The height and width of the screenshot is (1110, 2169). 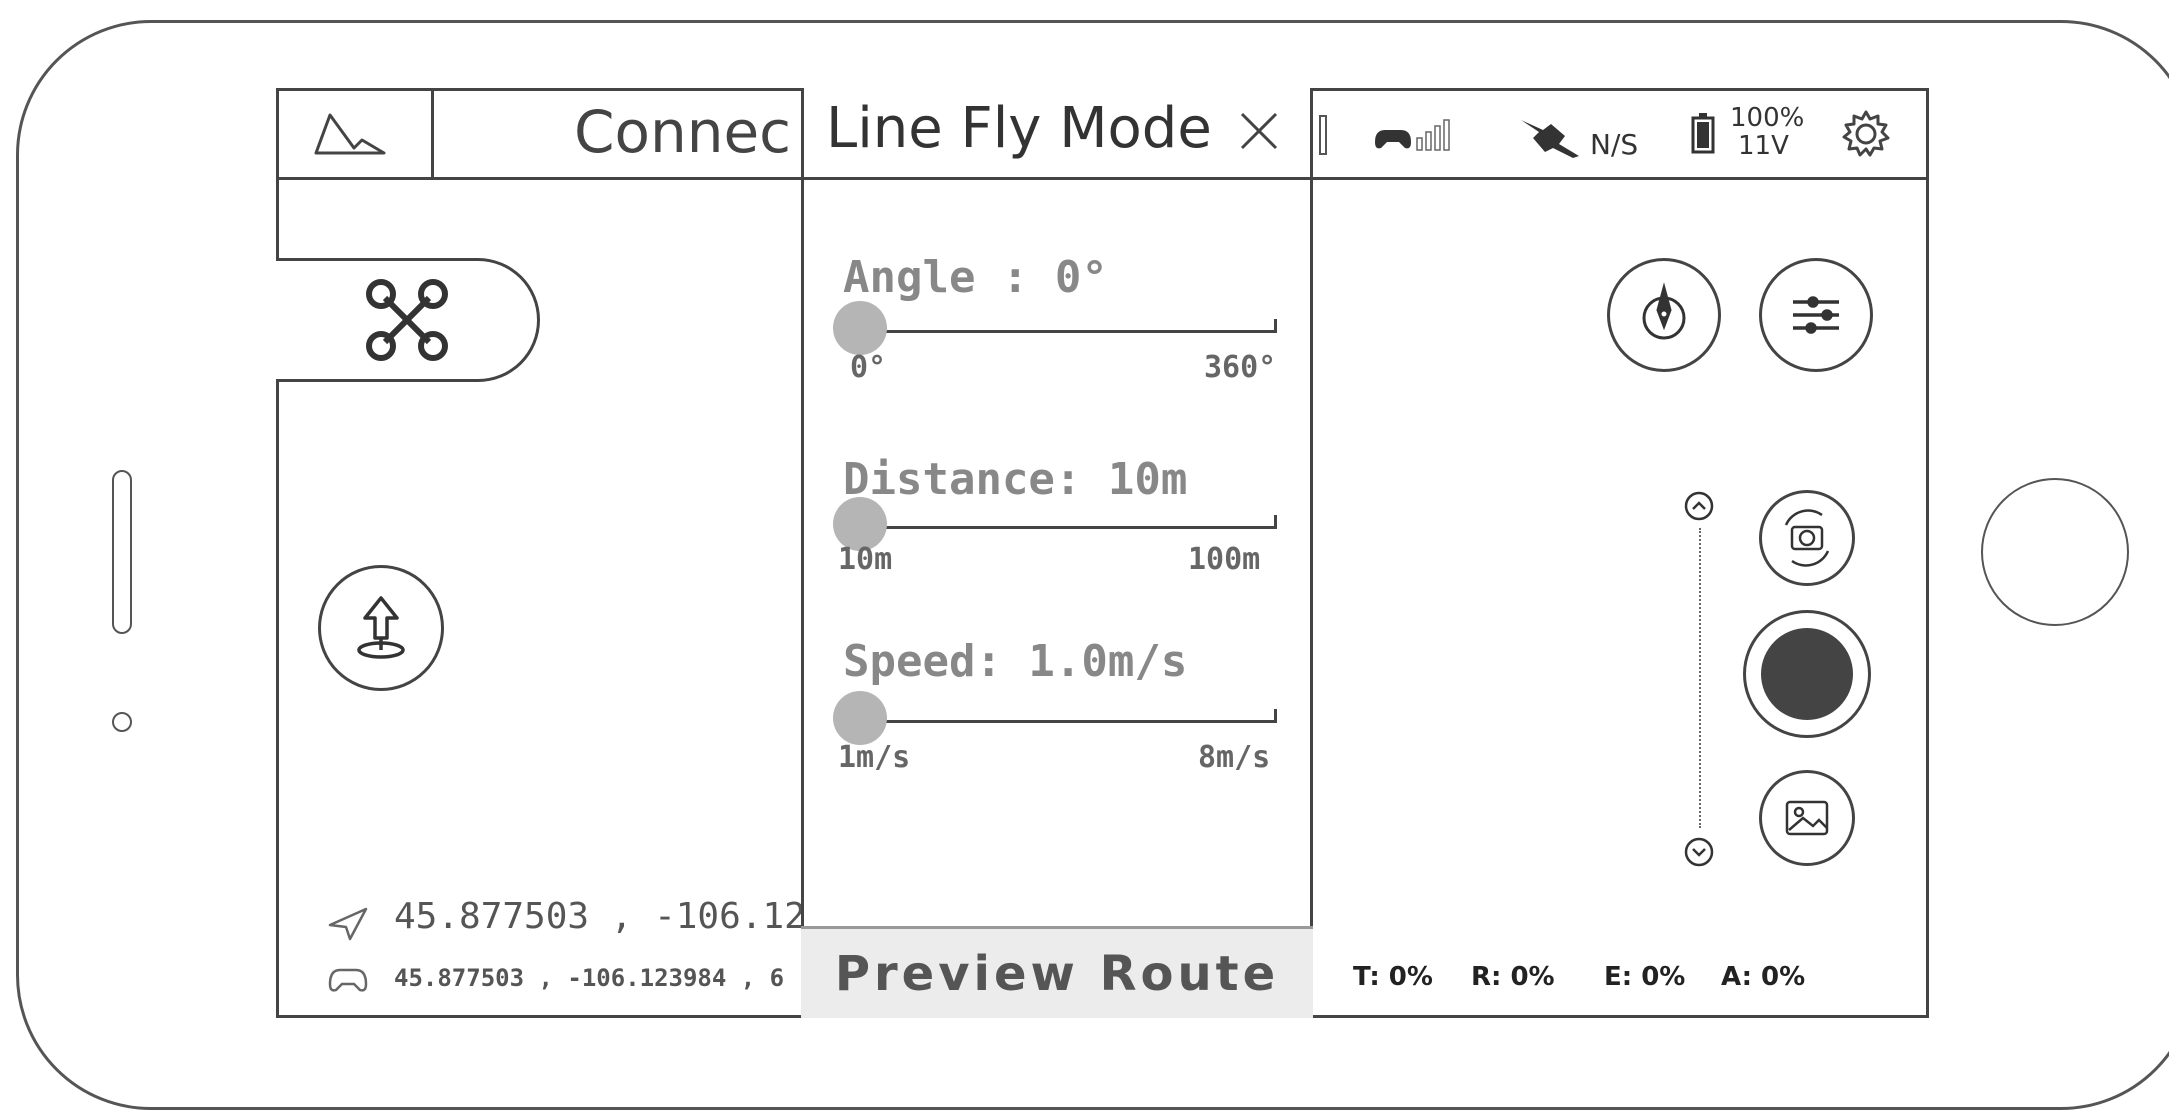 What do you see at coordinates (1767, 118) in the screenshot?
I see `battery-percent: 100%` at bounding box center [1767, 118].